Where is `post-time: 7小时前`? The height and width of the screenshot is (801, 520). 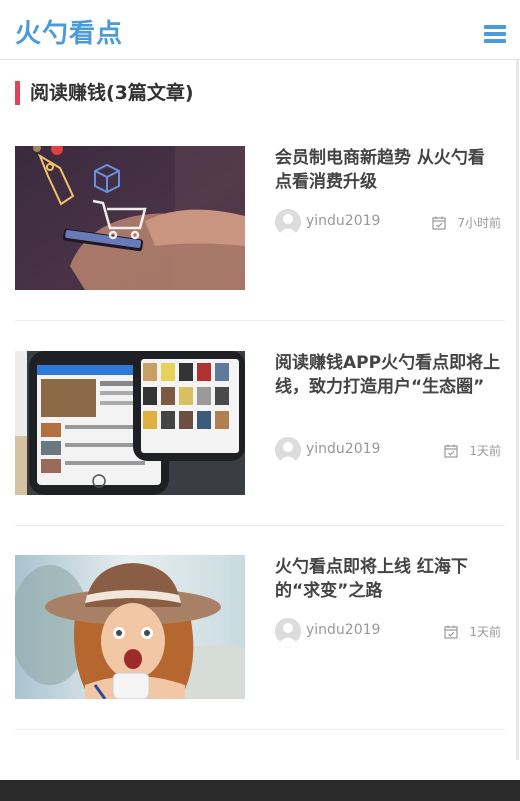 post-time: 7小时前 is located at coordinates (466, 222).